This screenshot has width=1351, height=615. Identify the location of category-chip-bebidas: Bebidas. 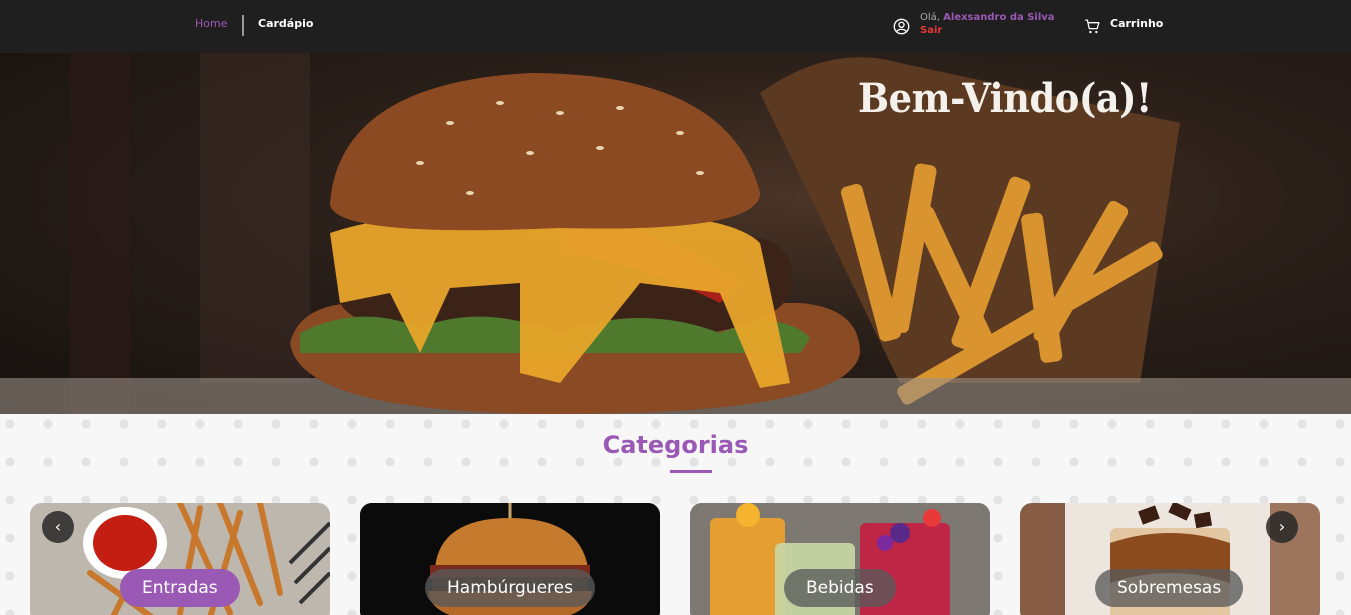
(840, 588).